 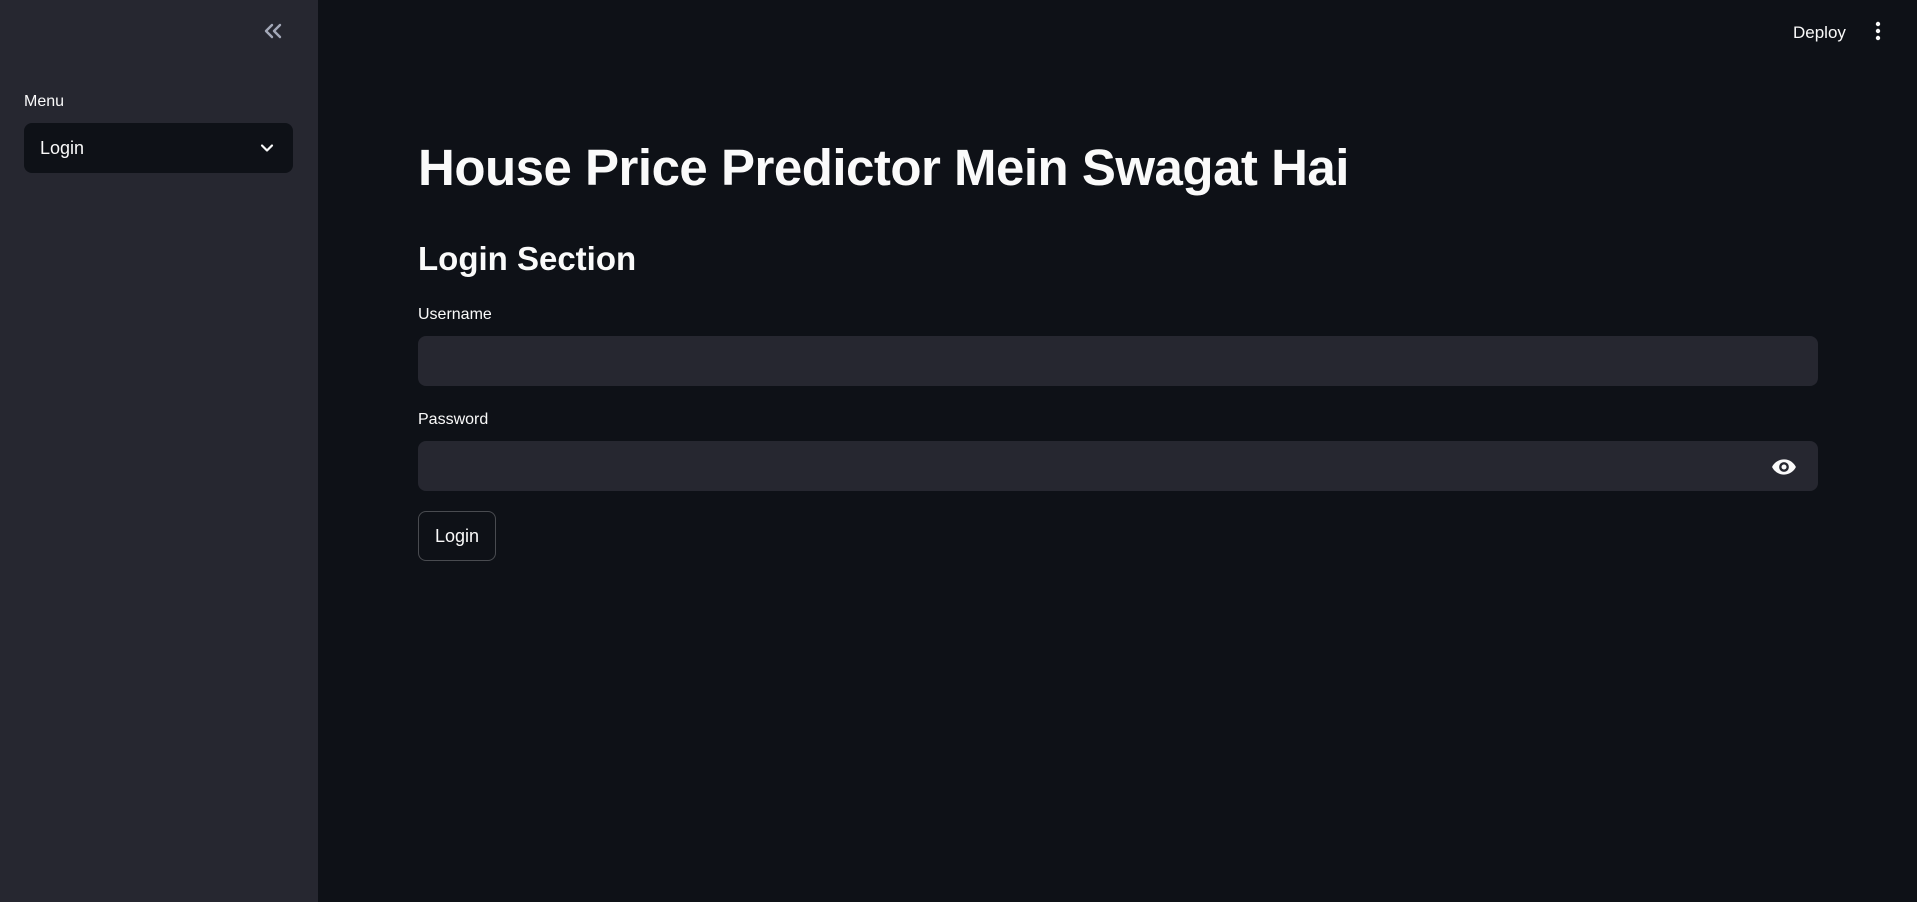 I want to click on double-chevron-left-icon, so click(x=273, y=31).